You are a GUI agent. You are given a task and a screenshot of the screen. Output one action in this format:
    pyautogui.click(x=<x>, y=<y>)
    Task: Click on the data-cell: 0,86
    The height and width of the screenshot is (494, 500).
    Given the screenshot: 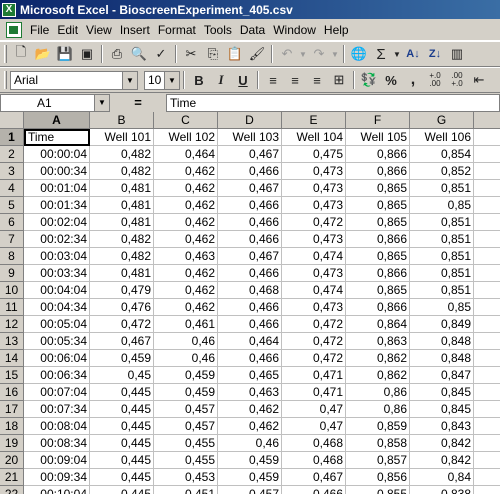 What is the action you would take?
    pyautogui.click(x=378, y=409)
    